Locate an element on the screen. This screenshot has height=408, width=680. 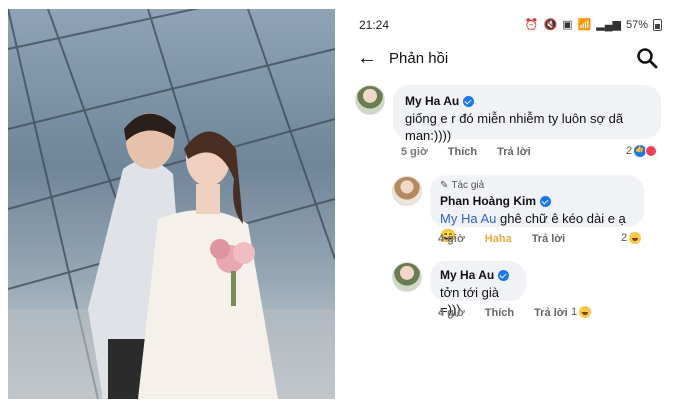
comment-author: My Ha Au is located at coordinates (440, 101).